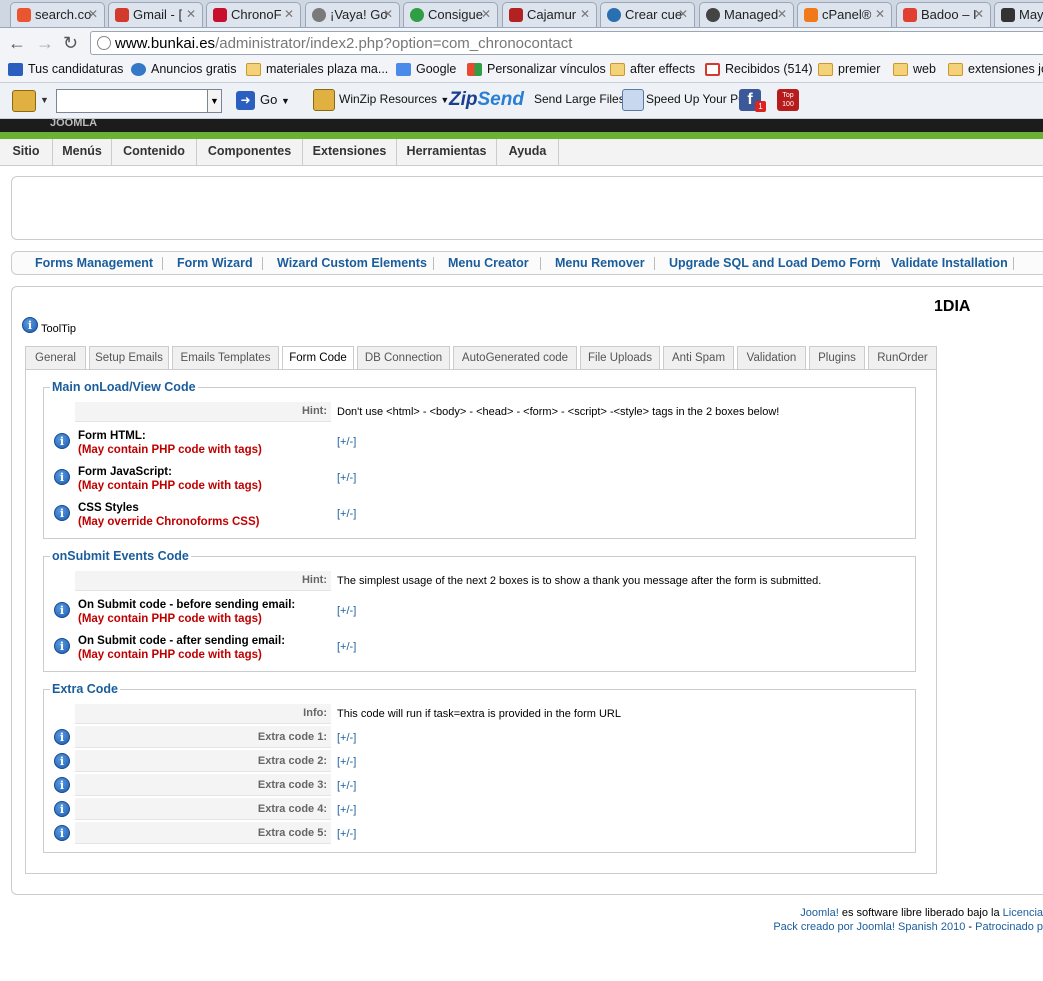  I want to click on browser-tab: Crear cue ✕, so click(647, 14).